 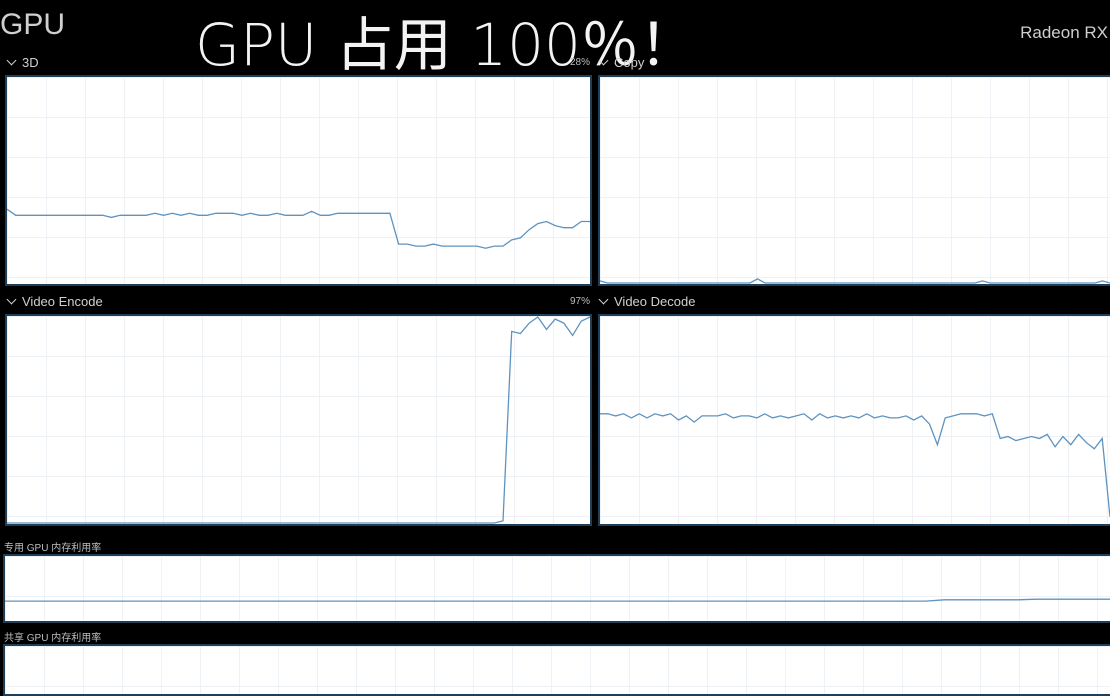 What do you see at coordinates (655, 301) in the screenshot?
I see `engine-label: Video Decode` at bounding box center [655, 301].